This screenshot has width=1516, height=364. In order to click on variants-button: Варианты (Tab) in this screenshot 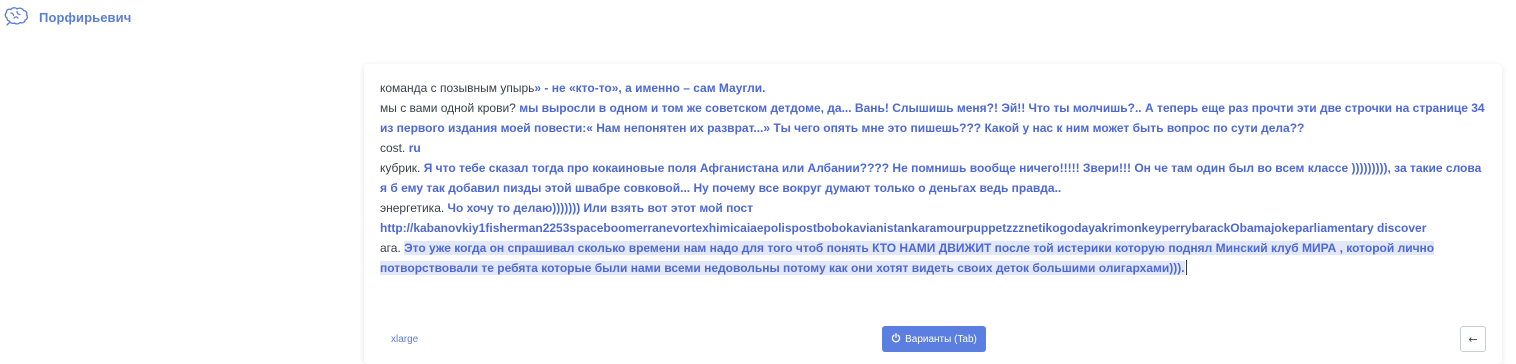, I will do `click(934, 339)`.